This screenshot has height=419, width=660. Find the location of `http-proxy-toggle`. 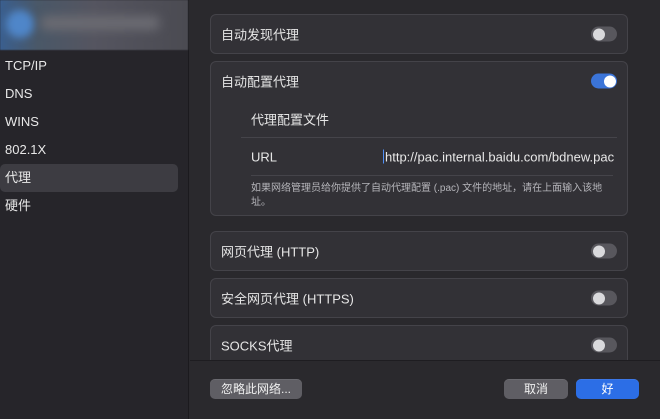

http-proxy-toggle is located at coordinates (604, 251).